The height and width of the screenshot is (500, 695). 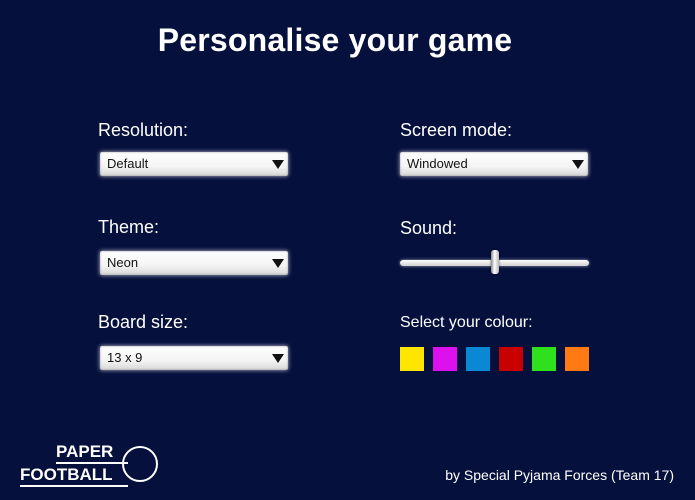 I want to click on logo-text-football: FOOTBALL, so click(x=66, y=474).